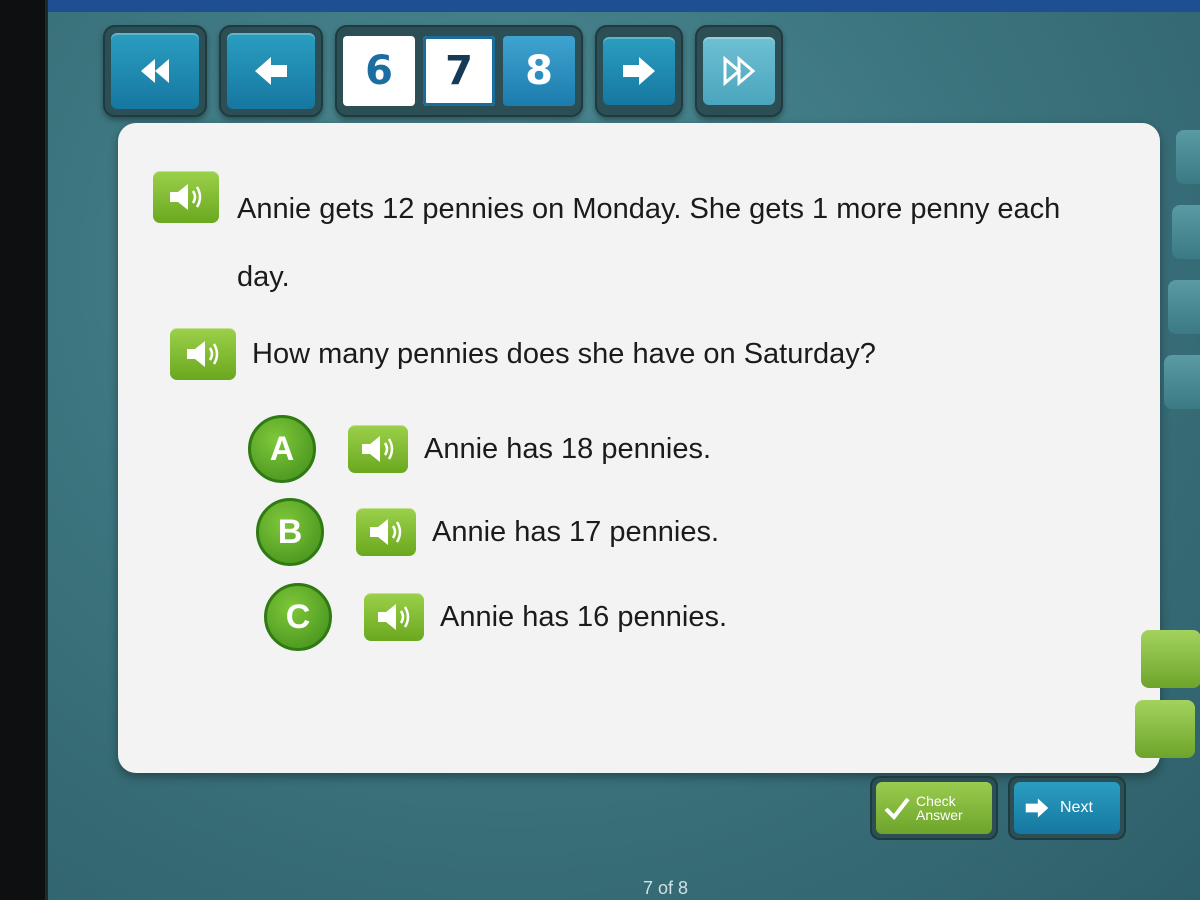 This screenshot has height=900, width=1200. I want to click on check-answer-button: Check Answer, so click(934, 808).